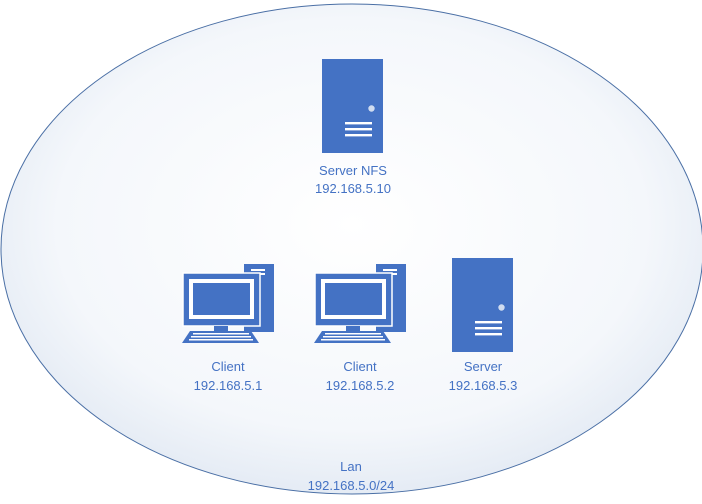  I want to click on nfs-server-name-label: Server NFS, so click(353, 170).